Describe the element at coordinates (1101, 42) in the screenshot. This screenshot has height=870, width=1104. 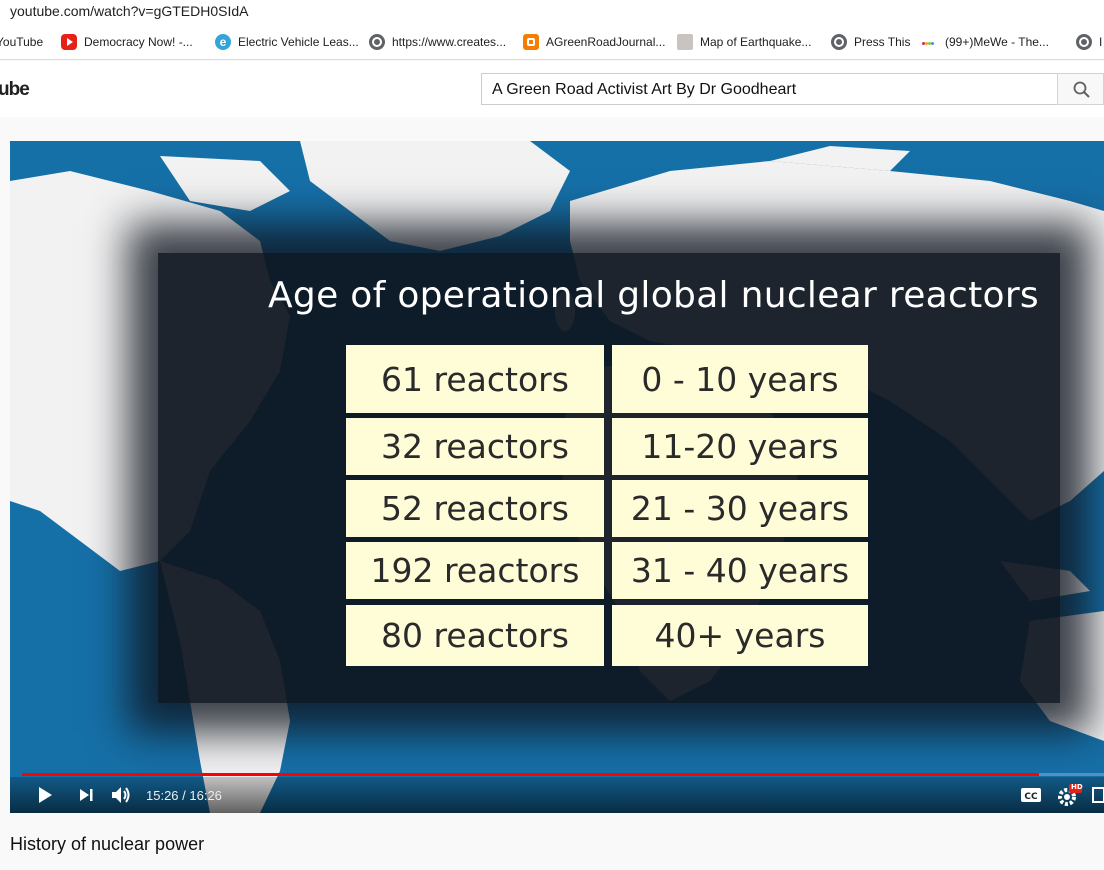
I see `bookmark-label: I` at that location.